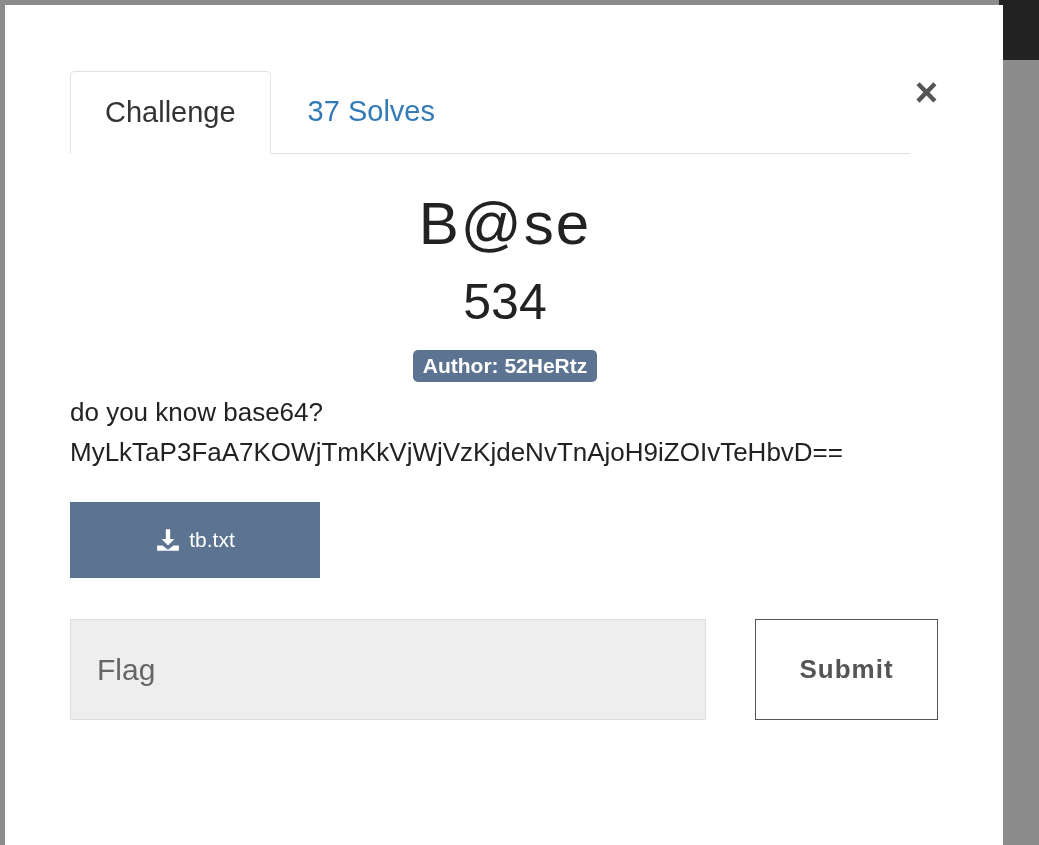 This screenshot has width=1039, height=845. What do you see at coordinates (505, 224) in the screenshot?
I see `challenge-title: B@se` at bounding box center [505, 224].